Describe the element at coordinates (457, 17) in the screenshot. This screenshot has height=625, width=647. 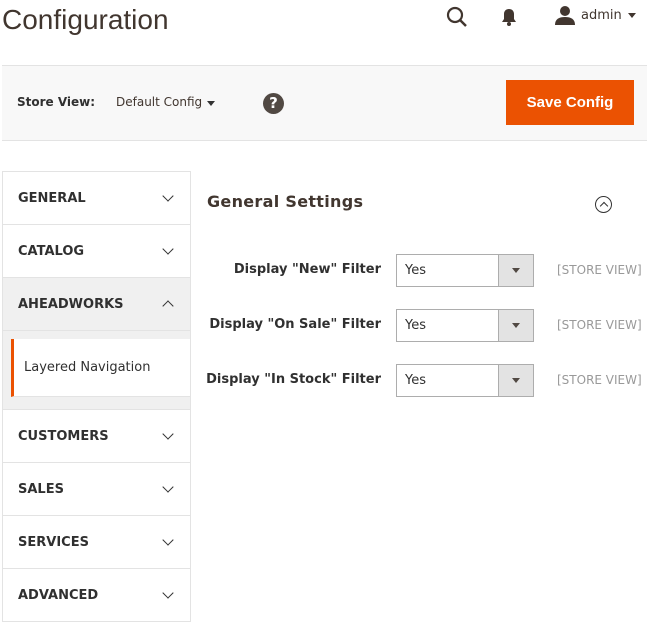
I see `search-icon` at that location.